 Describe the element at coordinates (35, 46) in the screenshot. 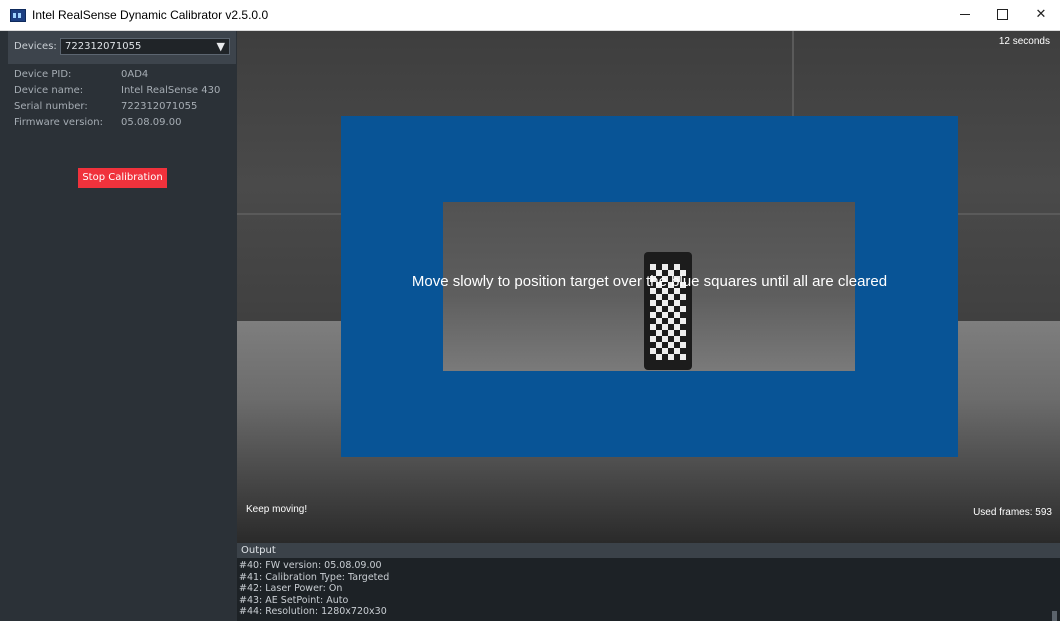

I see `devices-label: Devices:` at that location.